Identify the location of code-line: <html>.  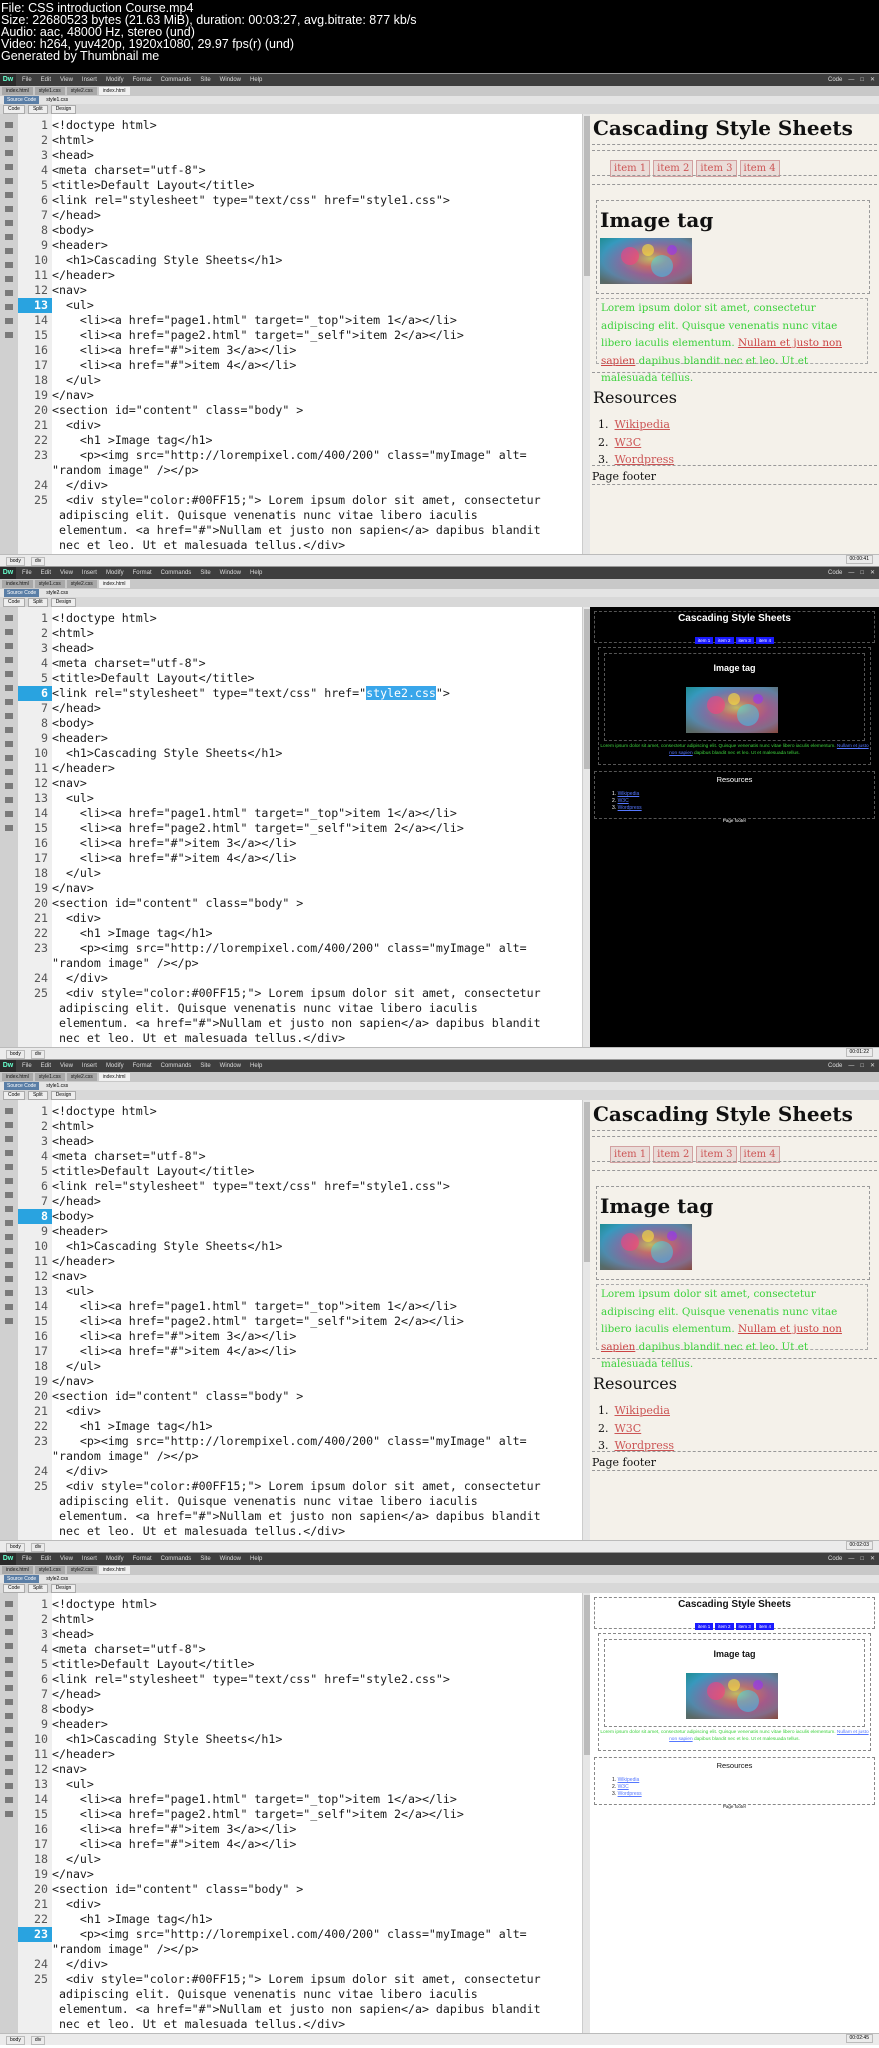
(73, 140).